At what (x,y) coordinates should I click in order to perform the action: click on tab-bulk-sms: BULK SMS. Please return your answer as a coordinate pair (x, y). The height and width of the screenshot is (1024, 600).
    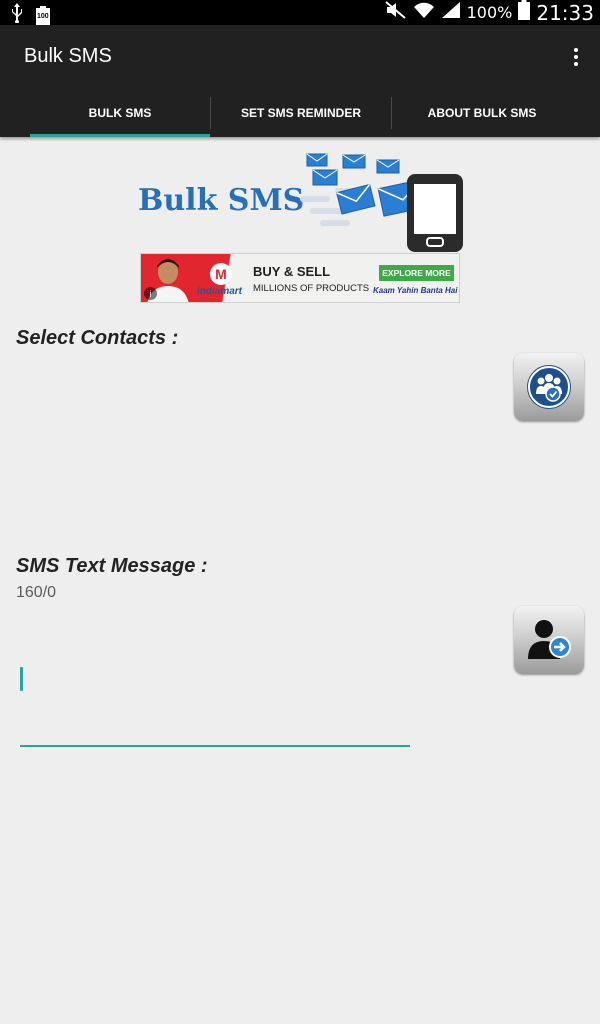
    Looking at the image, I should click on (120, 113).